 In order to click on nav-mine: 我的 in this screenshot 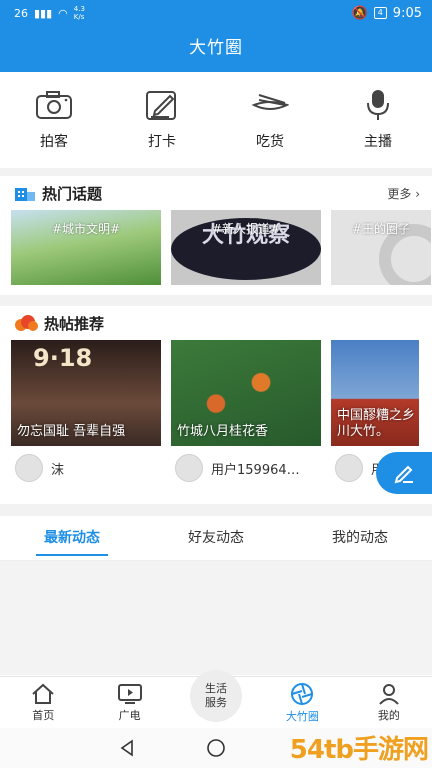, I will do `click(389, 702)`.